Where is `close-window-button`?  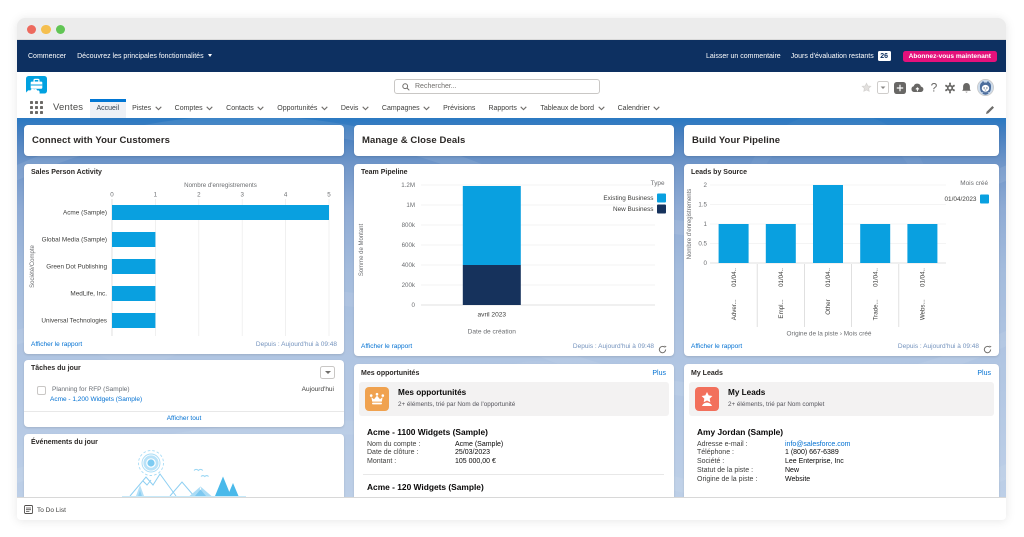
close-window-button is located at coordinates (31, 29).